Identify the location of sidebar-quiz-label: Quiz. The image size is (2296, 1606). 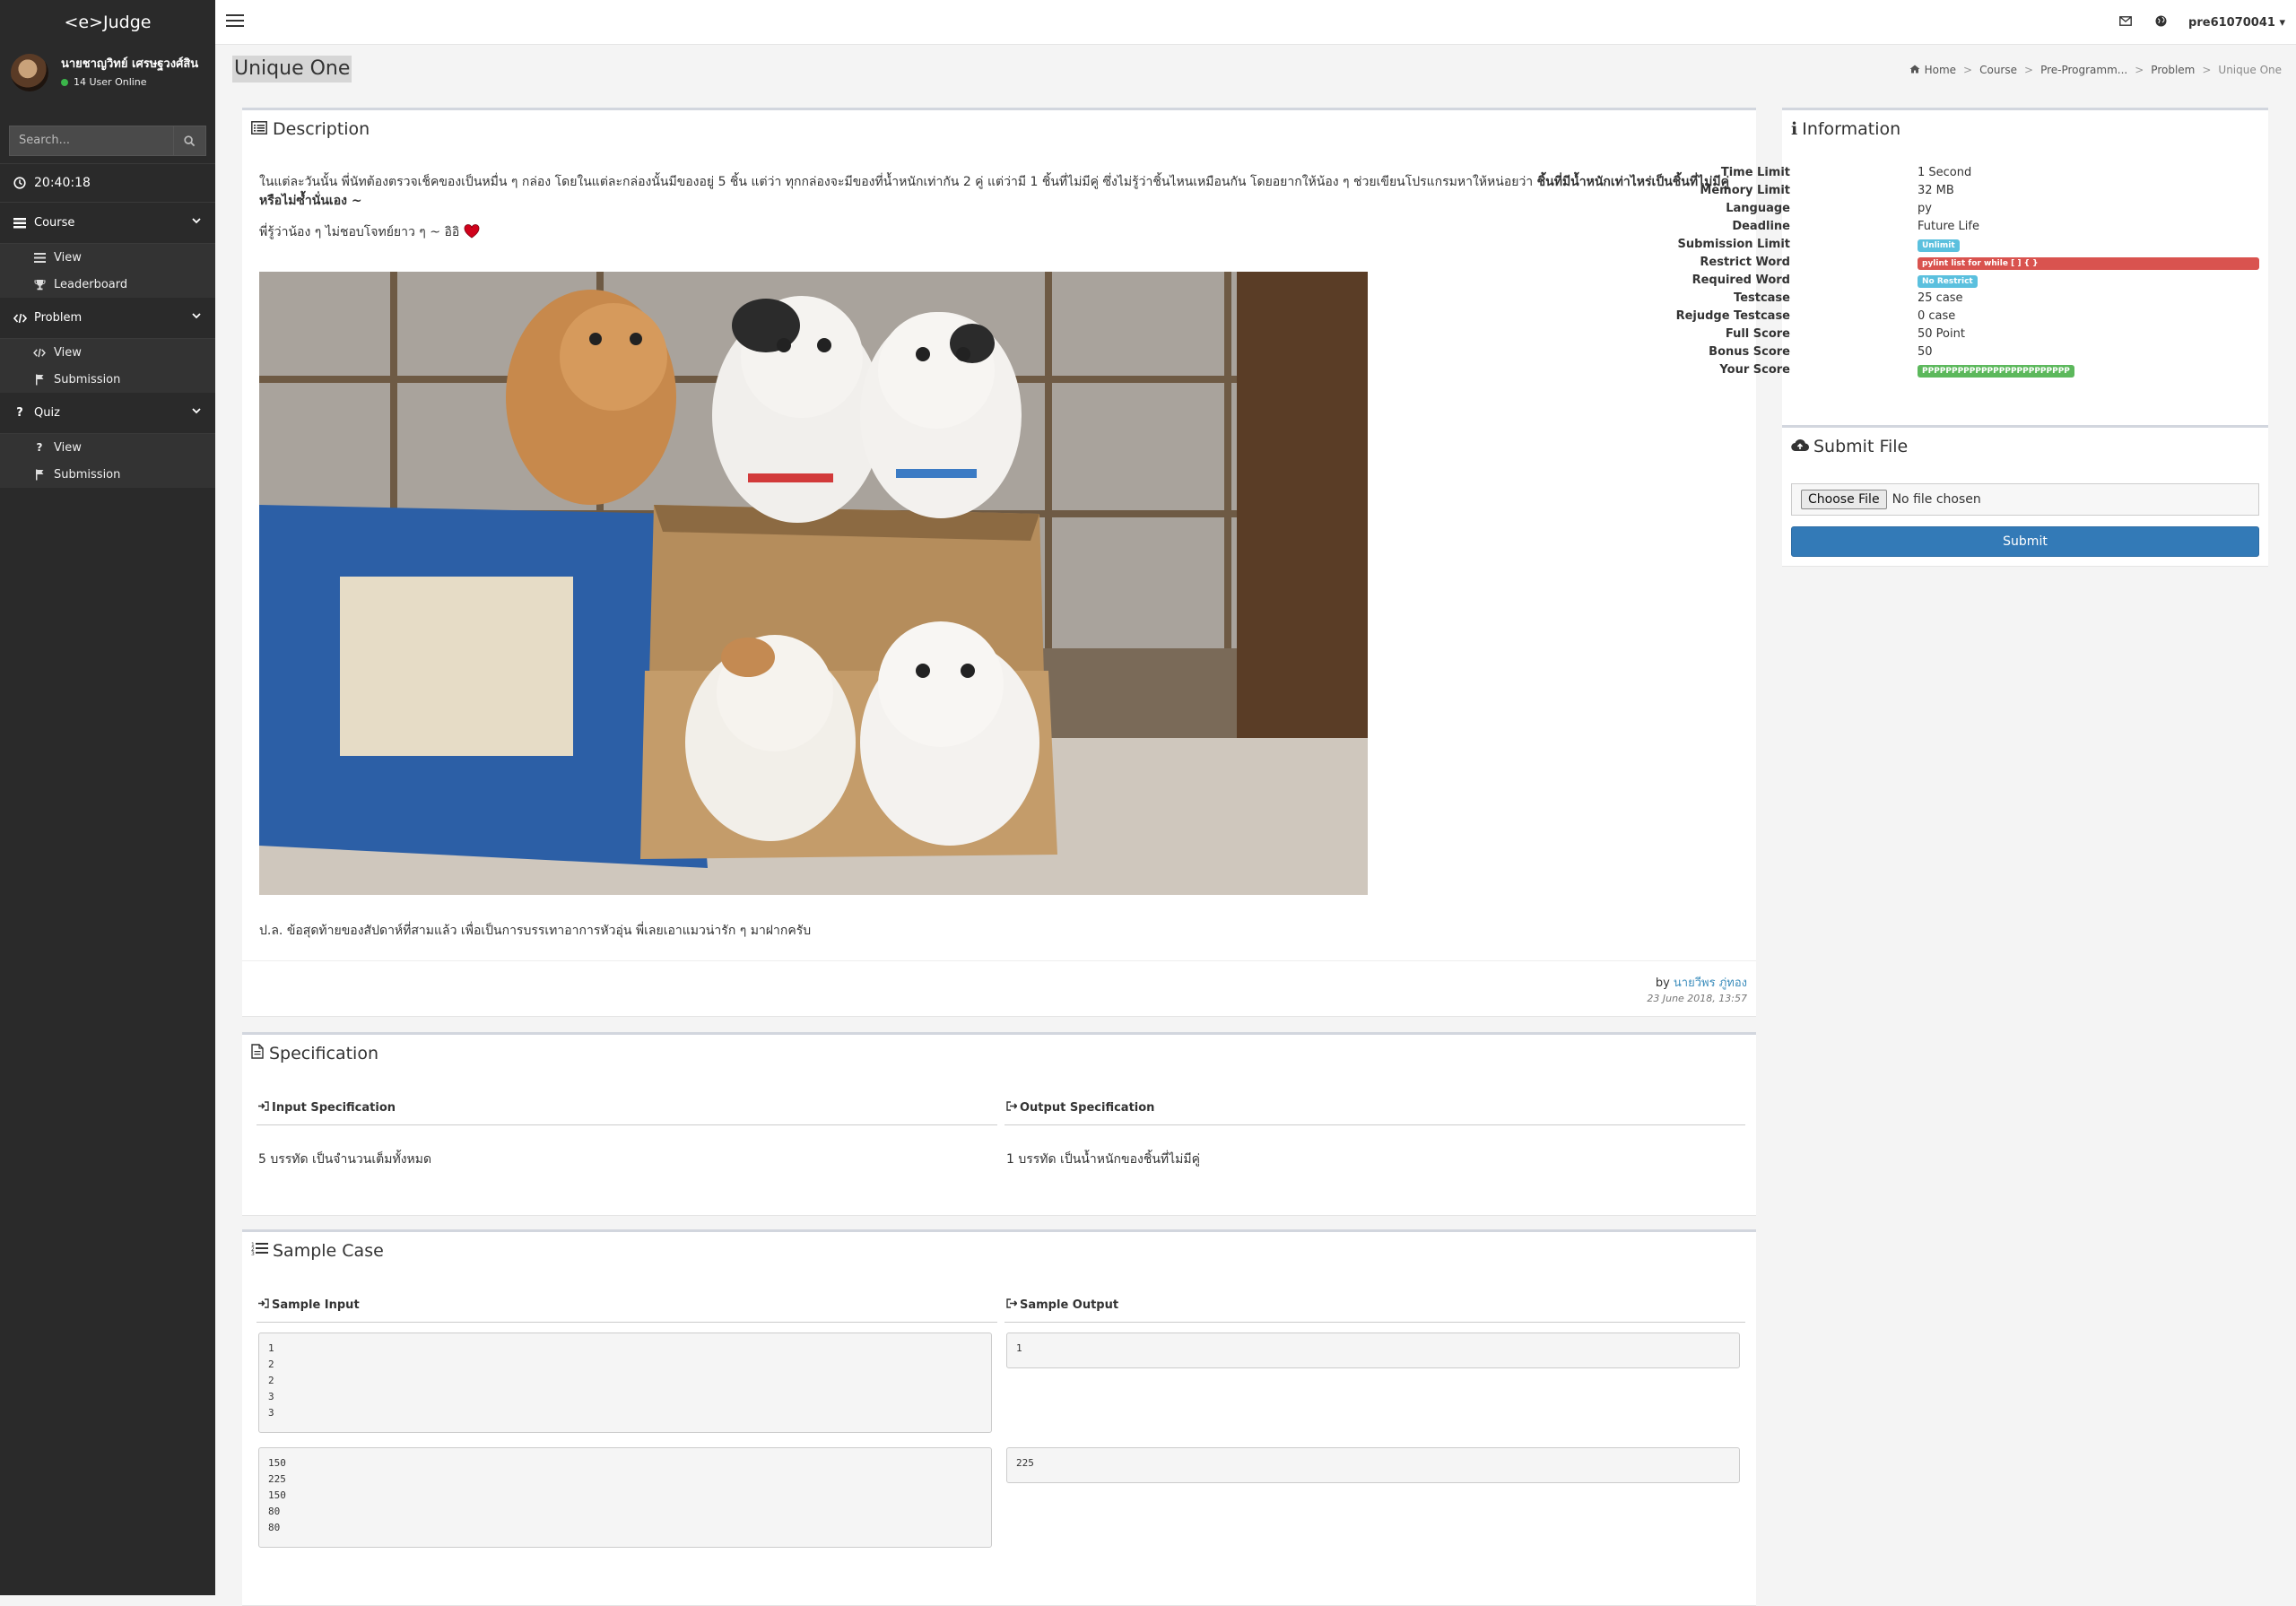
(47, 413).